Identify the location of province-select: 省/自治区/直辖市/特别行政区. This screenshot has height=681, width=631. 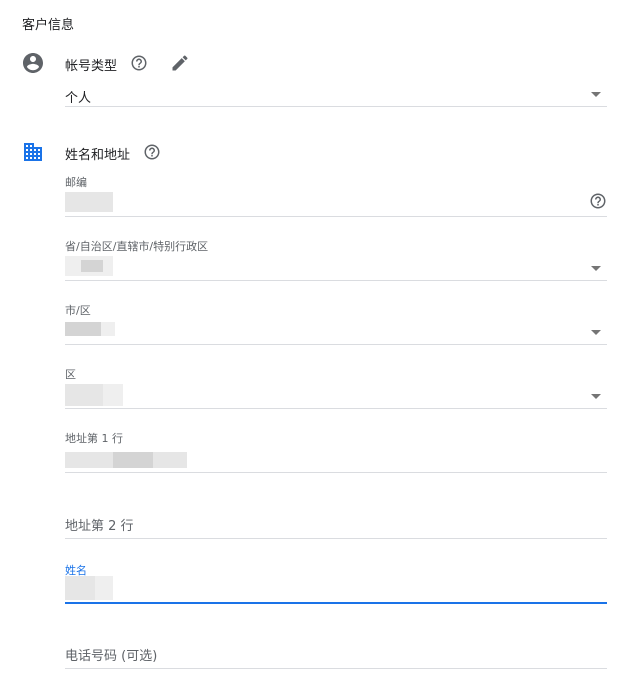
(336, 259).